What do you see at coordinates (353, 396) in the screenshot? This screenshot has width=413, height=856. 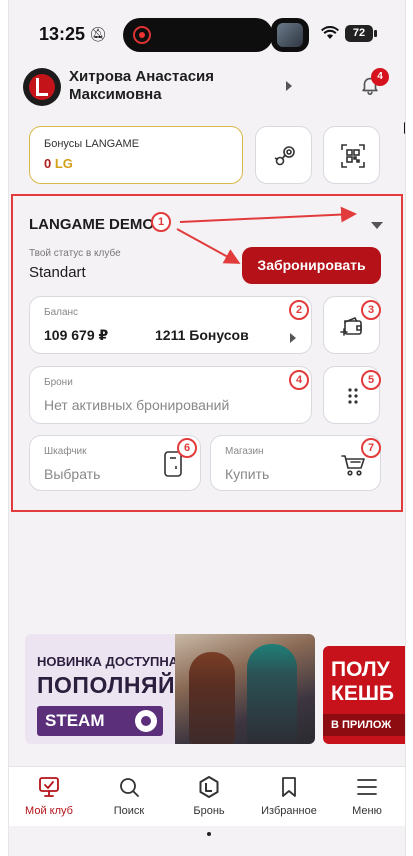 I see `more-dots-icon` at bounding box center [353, 396].